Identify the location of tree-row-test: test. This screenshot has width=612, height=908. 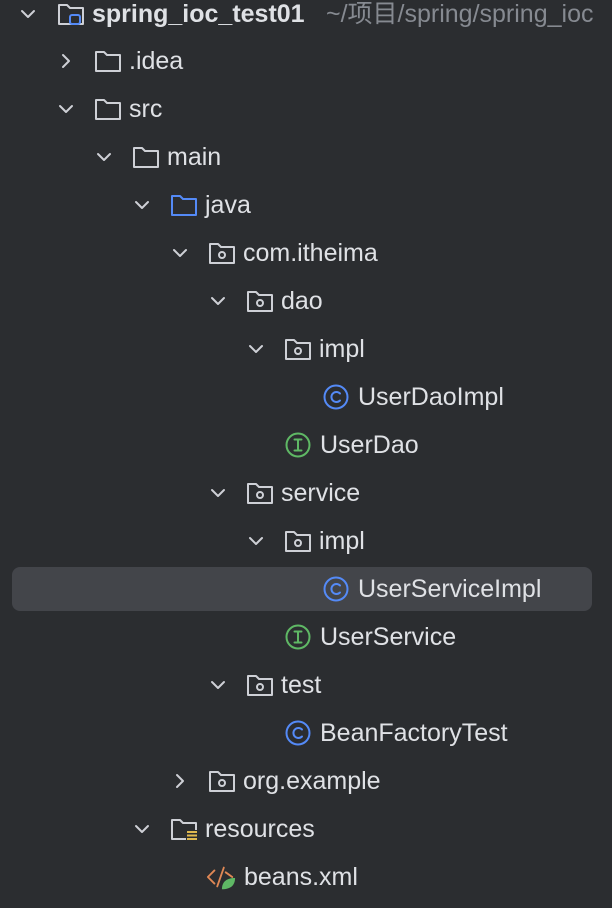
(306, 685).